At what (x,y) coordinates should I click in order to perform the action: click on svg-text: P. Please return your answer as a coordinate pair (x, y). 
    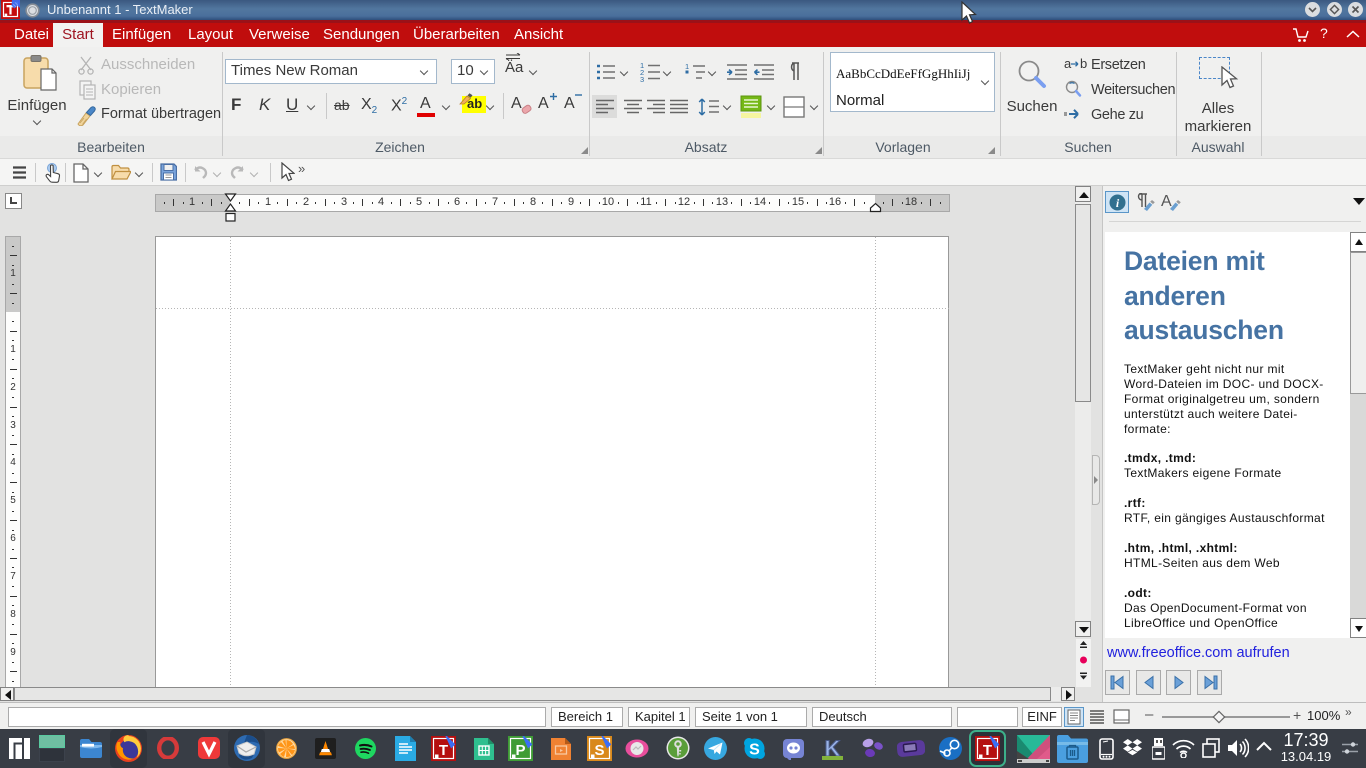
    Looking at the image, I should click on (520, 750).